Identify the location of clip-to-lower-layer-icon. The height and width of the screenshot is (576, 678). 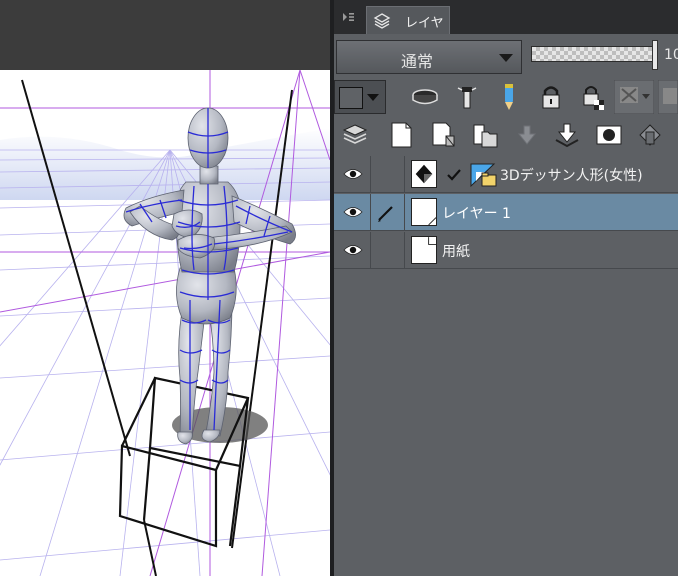
(425, 97).